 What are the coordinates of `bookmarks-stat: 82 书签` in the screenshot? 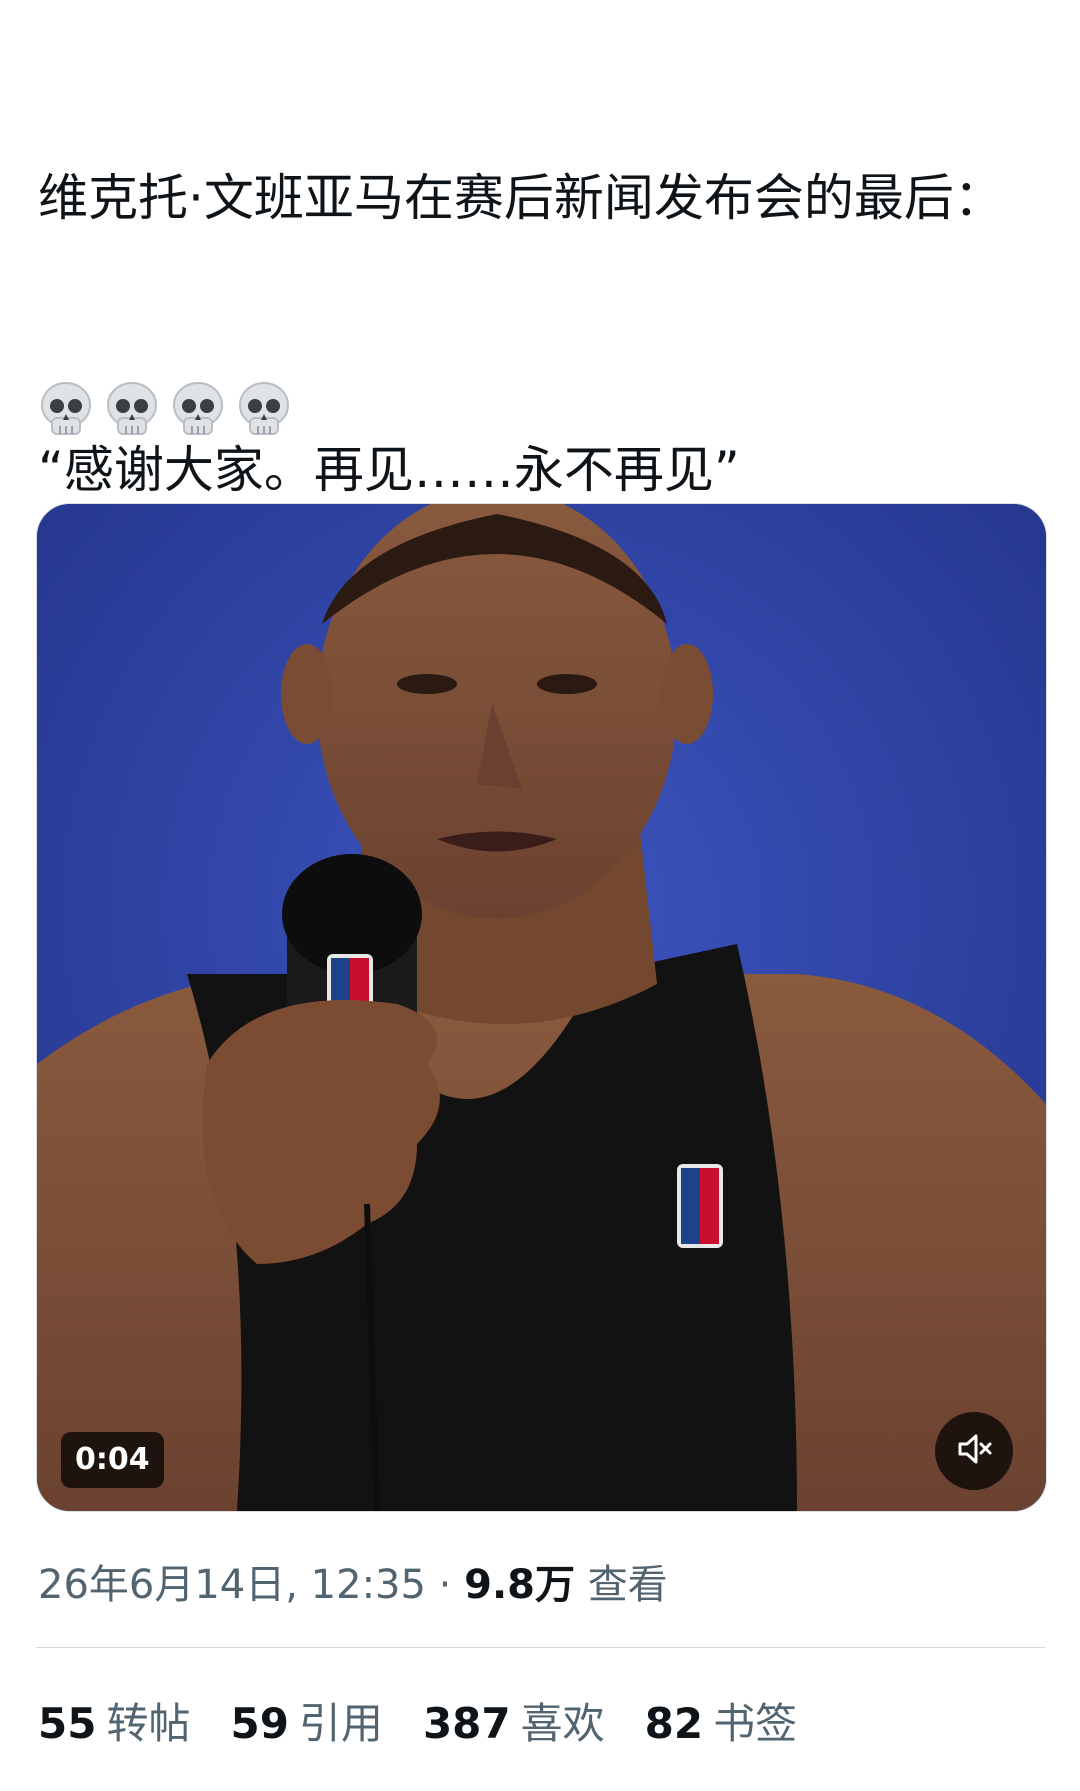 It's located at (721, 1720).